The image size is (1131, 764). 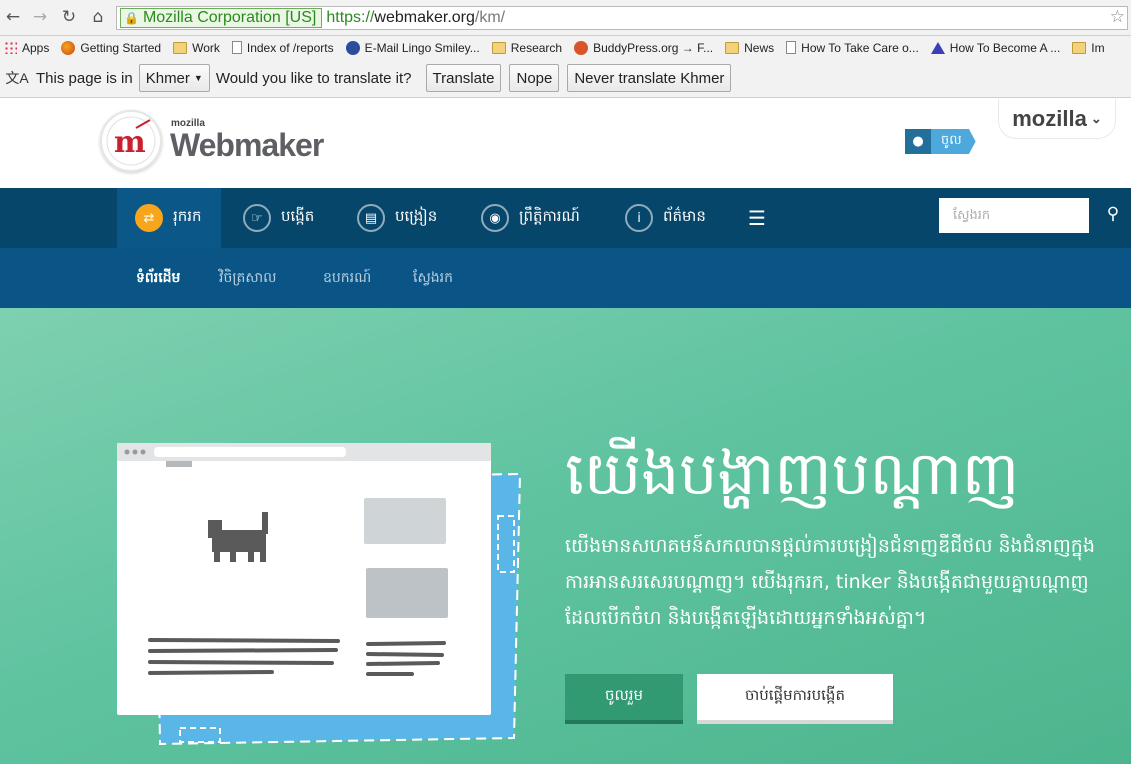 What do you see at coordinates (624, 699) in the screenshot?
I see `join-button: ចូលរួម` at bounding box center [624, 699].